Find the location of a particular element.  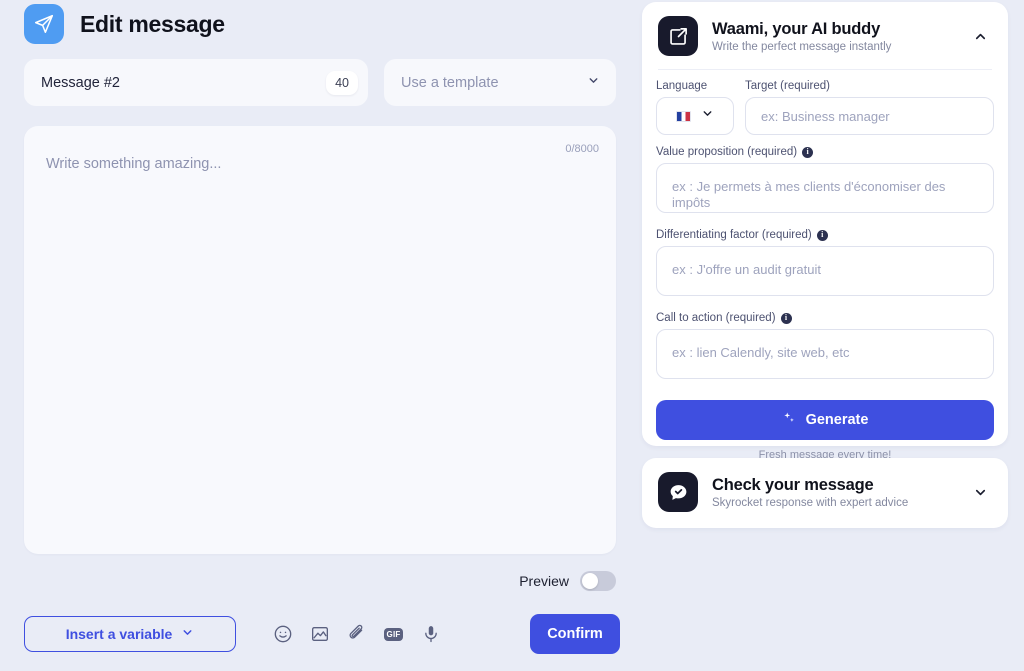

waami-subtitle: Write the perfect message instantly is located at coordinates (802, 46).